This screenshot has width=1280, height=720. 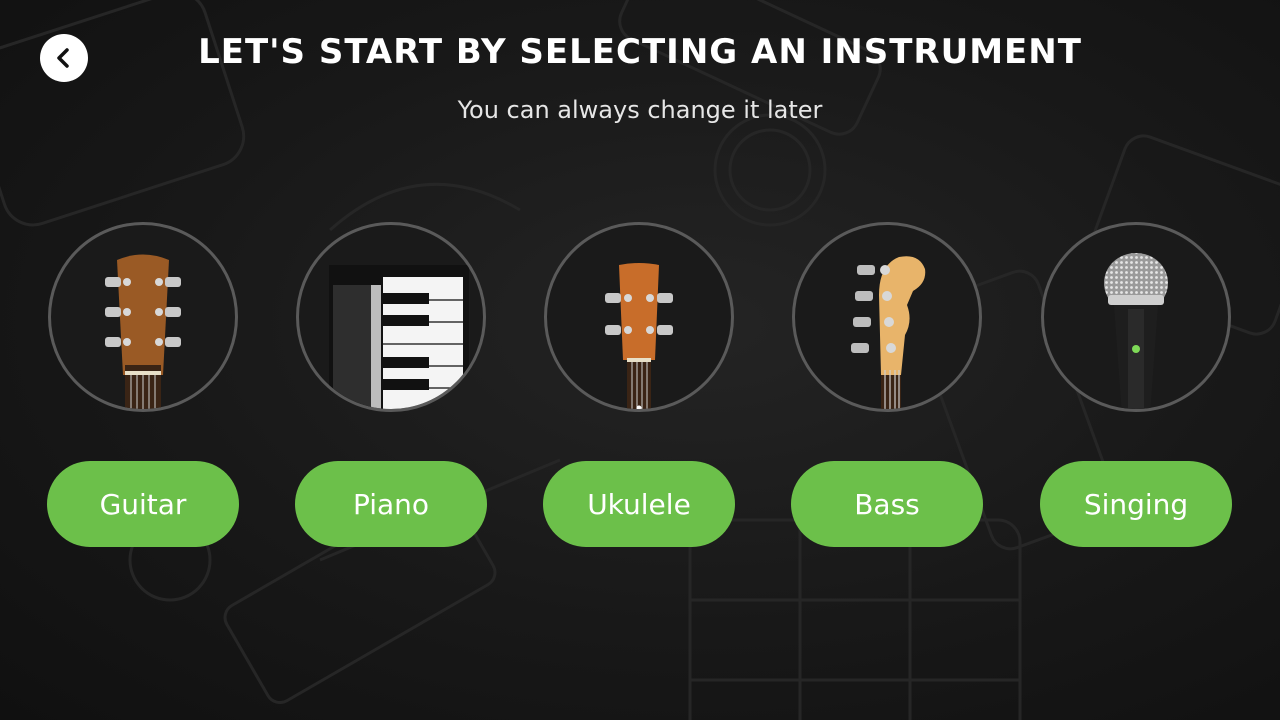 I want to click on guitar-button: Guitar, so click(x=143, y=504).